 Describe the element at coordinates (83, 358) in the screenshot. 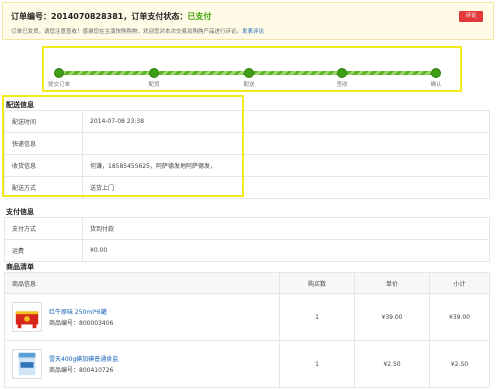

I see `product-name-link: 雪天400g碘加碘普通食盐` at that location.